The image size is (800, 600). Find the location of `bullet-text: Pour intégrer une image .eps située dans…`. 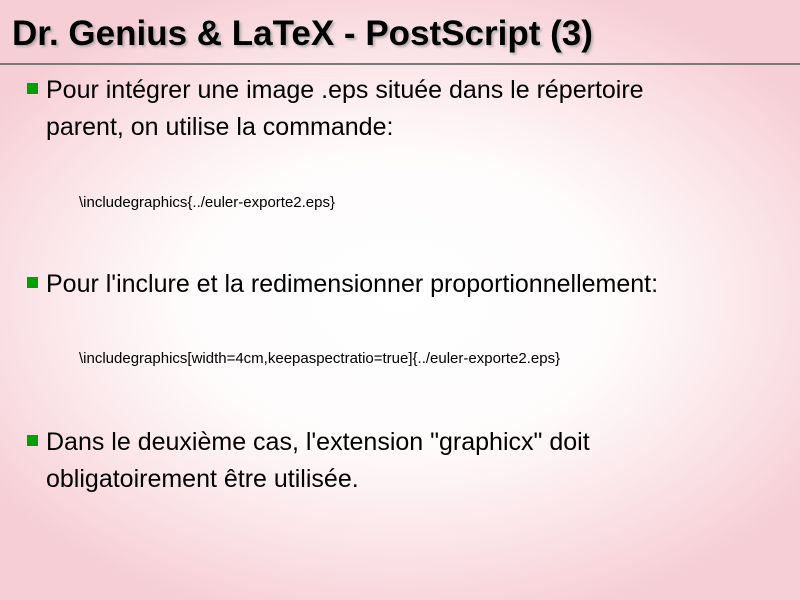

bullet-text: Pour intégrer une image .eps située dans… is located at coordinates (345, 109).